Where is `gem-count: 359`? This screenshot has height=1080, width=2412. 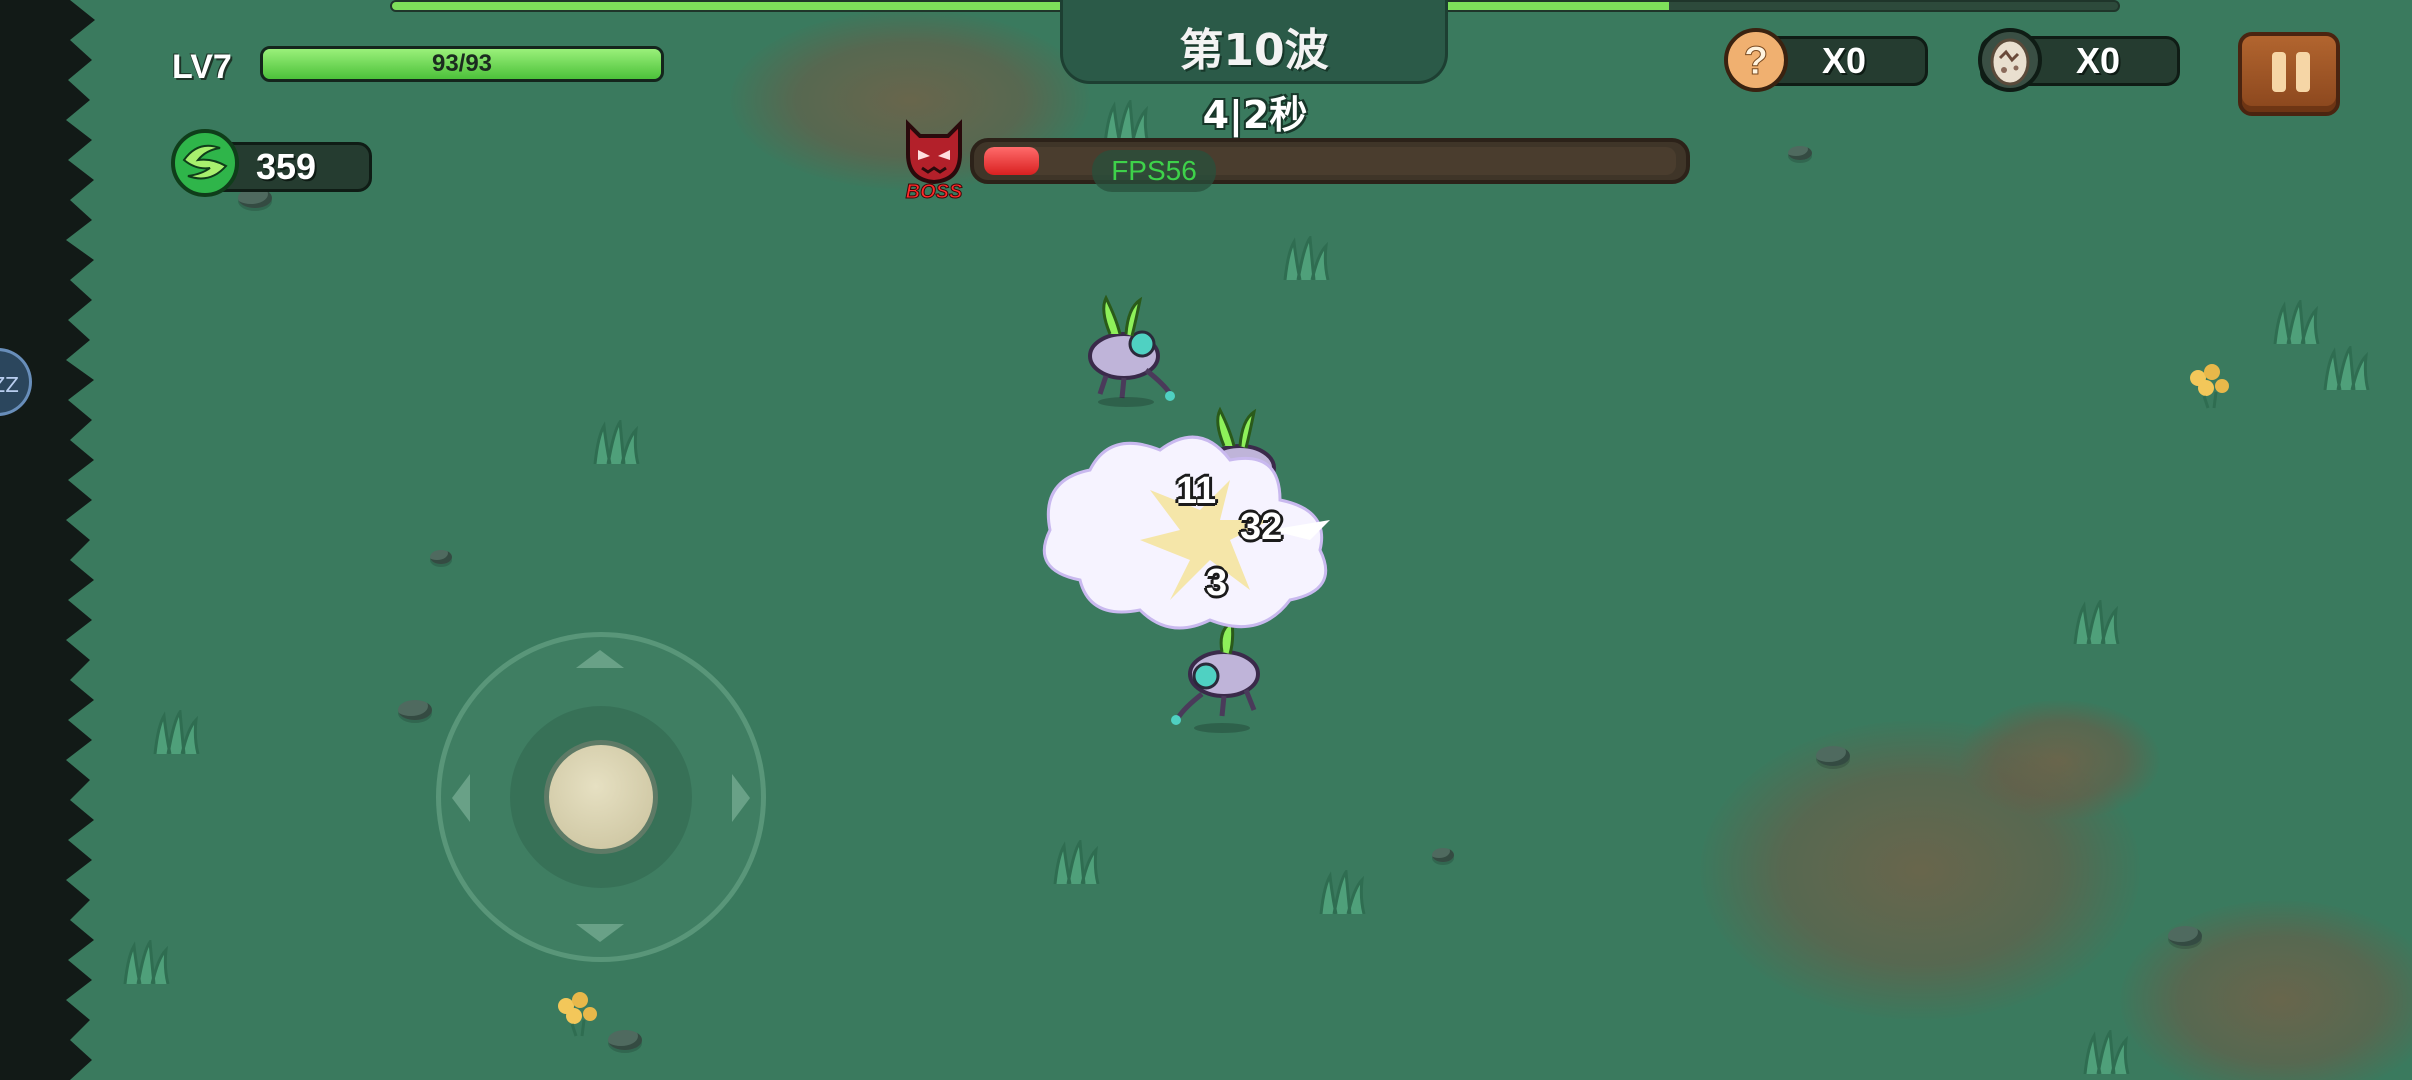
gem-count: 359 is located at coordinates (286, 166).